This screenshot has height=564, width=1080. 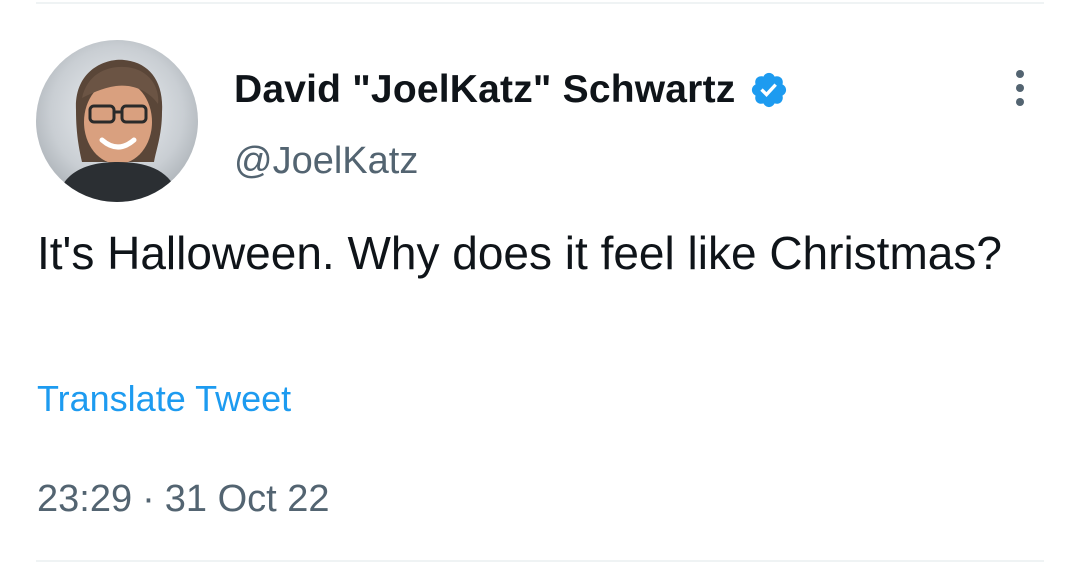 What do you see at coordinates (1020, 88) in the screenshot?
I see `more-vertical-icon` at bounding box center [1020, 88].